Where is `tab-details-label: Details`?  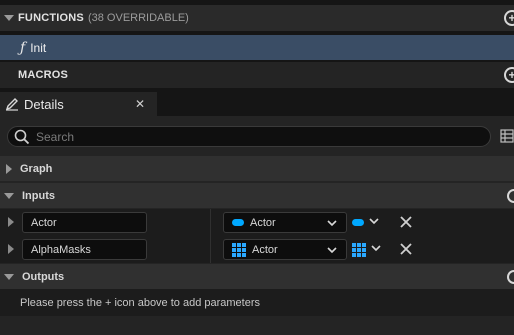
tab-details-label: Details is located at coordinates (44, 104).